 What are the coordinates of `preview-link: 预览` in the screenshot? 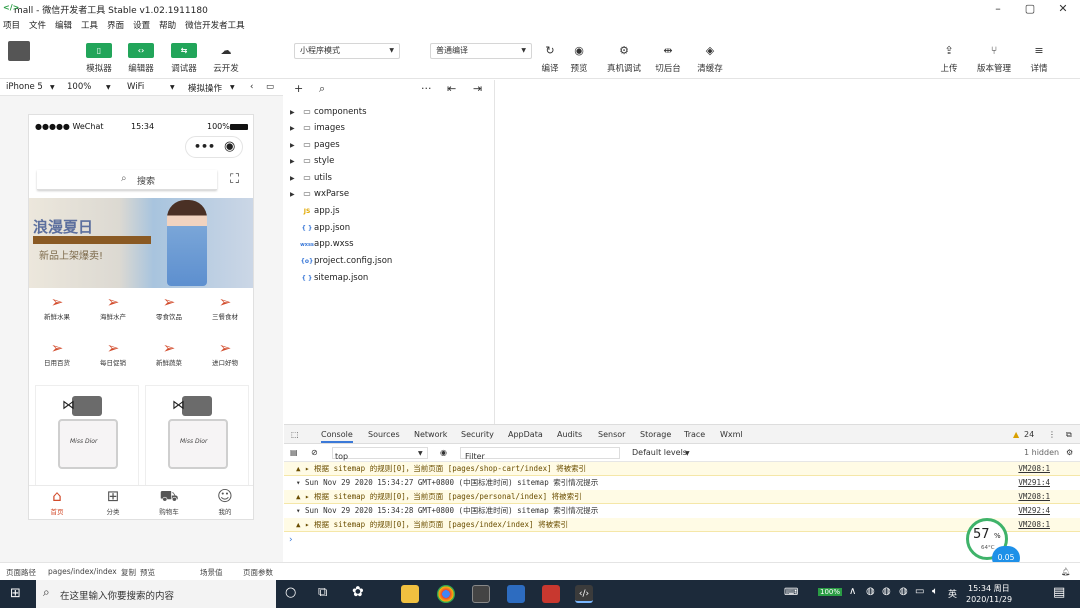 It's located at (147, 572).